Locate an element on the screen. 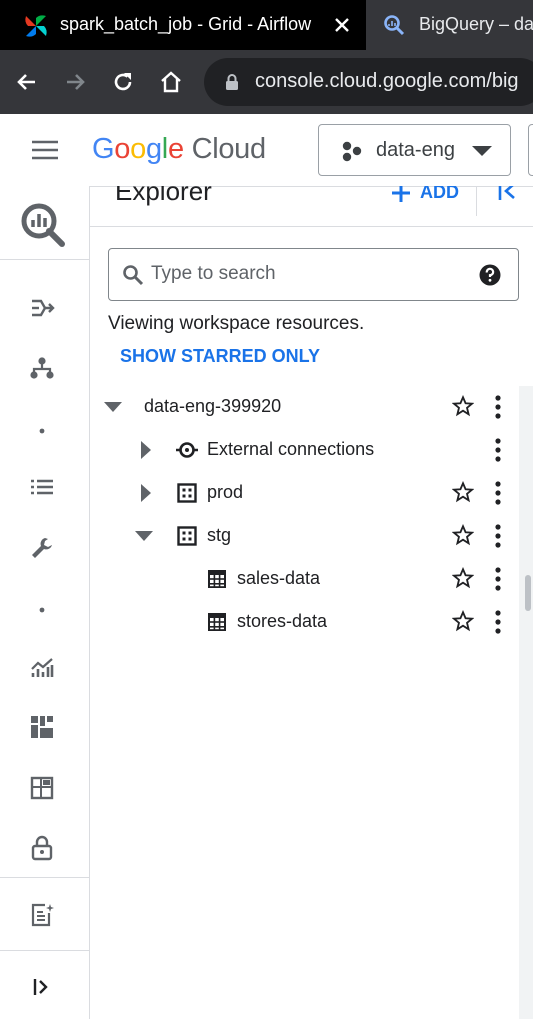  tab-airflow: spark_batch_job - Grid - Airflow is located at coordinates (183, 25).